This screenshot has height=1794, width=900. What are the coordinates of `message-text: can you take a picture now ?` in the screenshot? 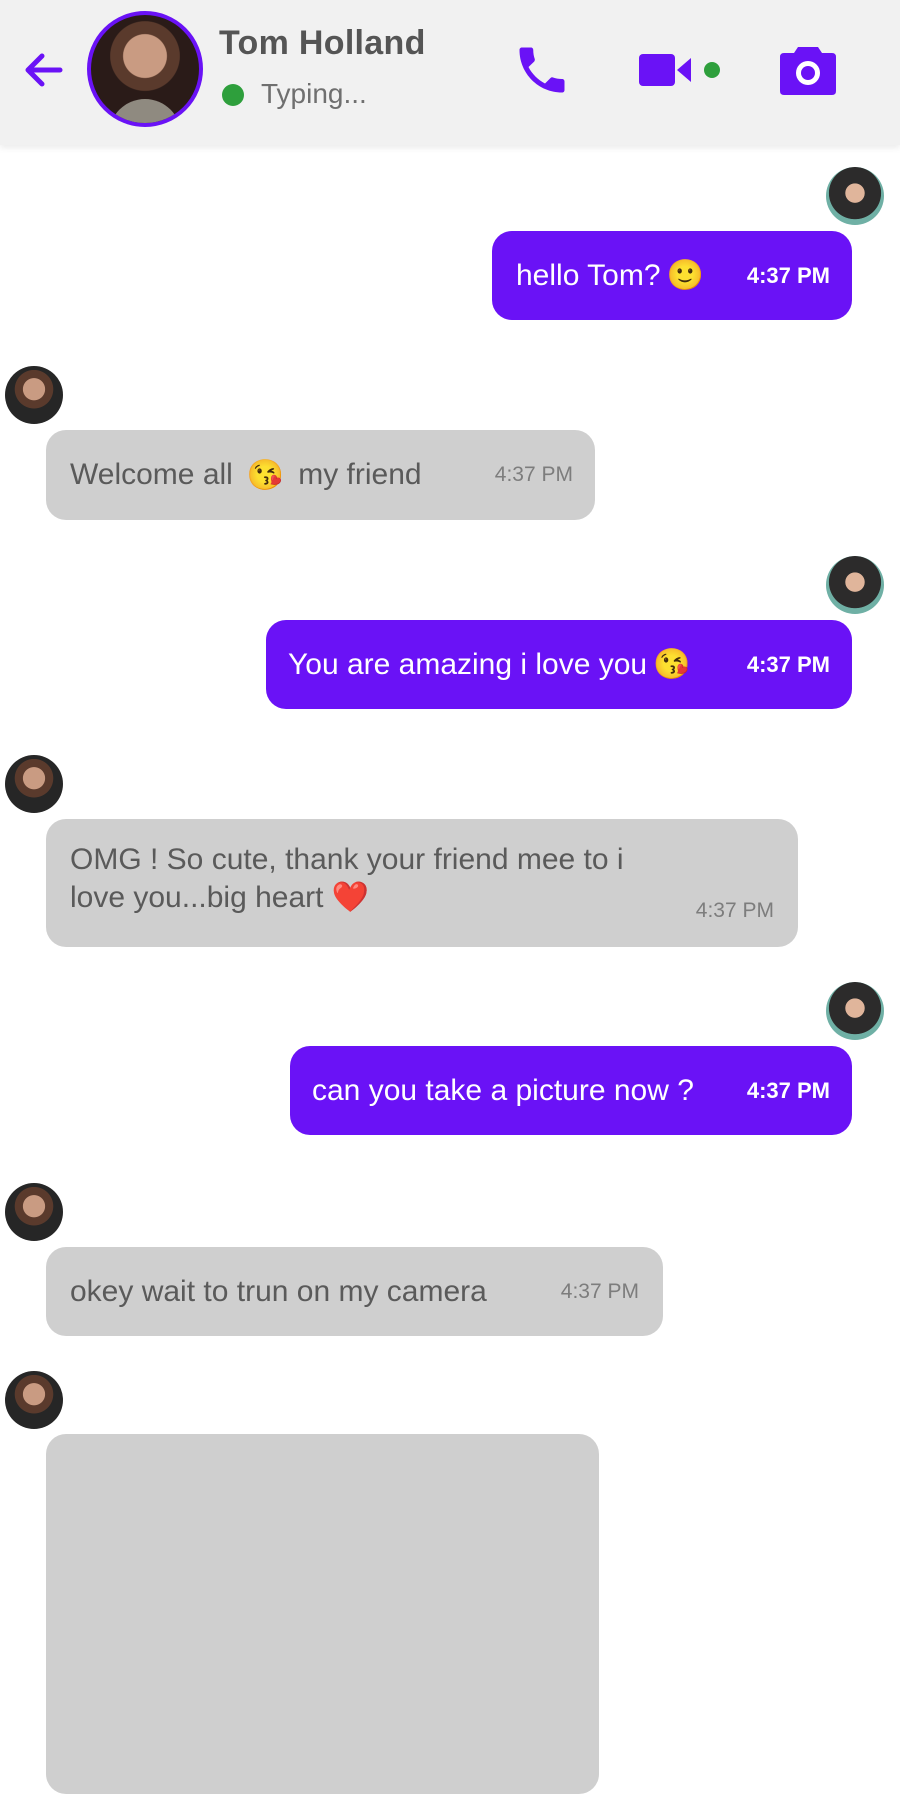 It's located at (503, 1090).